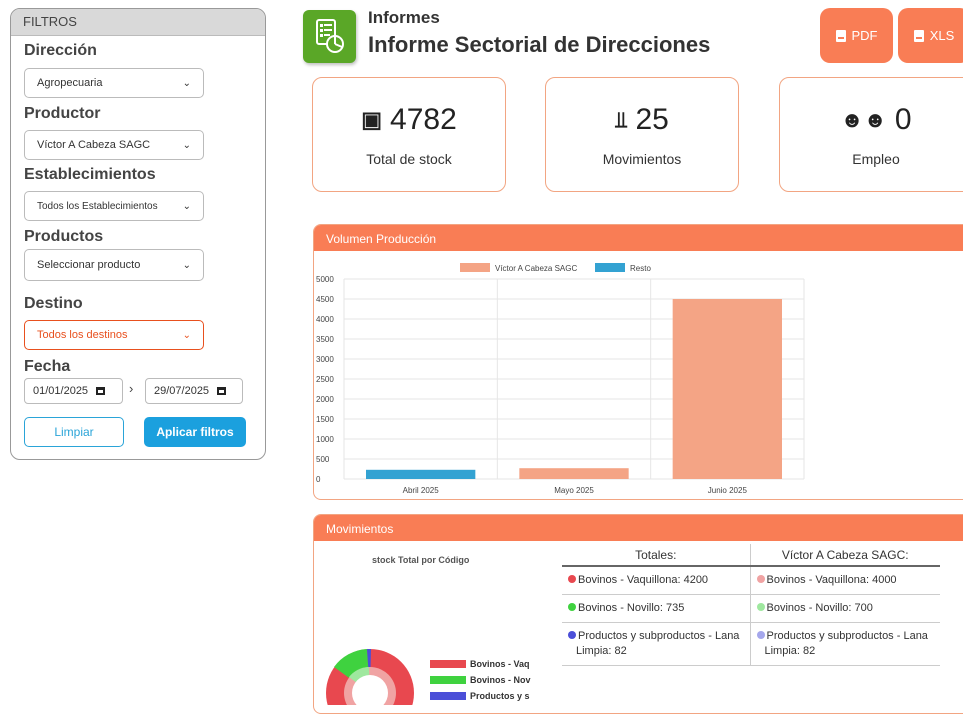 The width and height of the screenshot is (963, 714). I want to click on producer-cell: Bovinos - Novillo: 700, so click(819, 608).